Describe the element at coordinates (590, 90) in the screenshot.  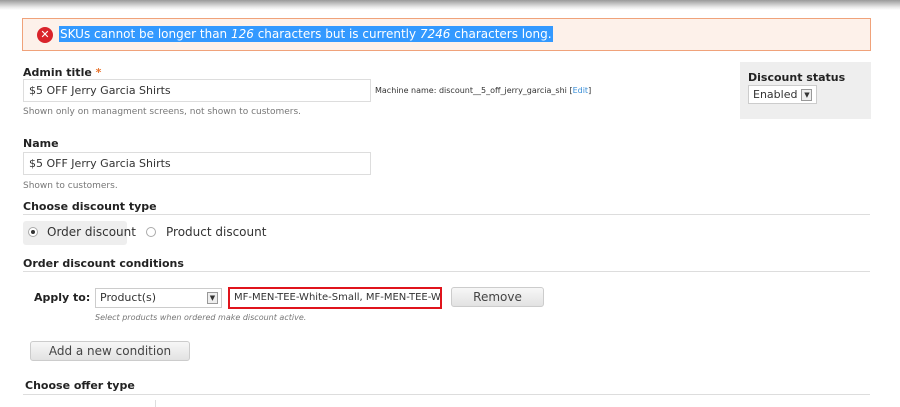
I see `bracket: ]` at that location.